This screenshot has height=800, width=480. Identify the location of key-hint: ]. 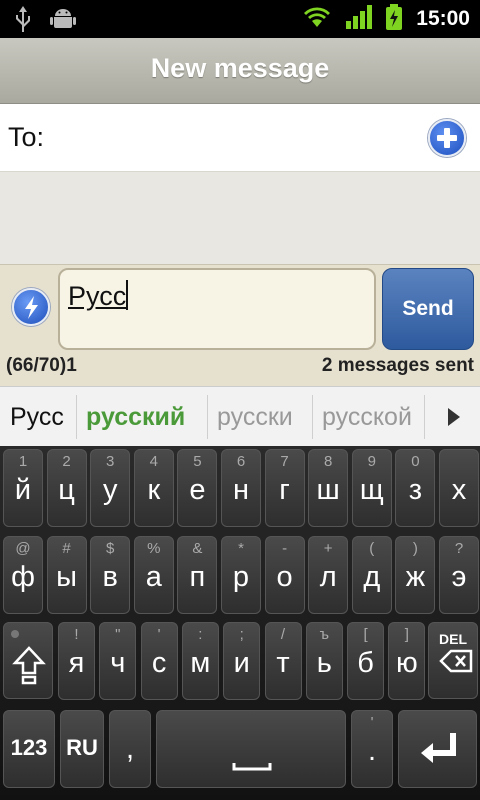
(406, 634).